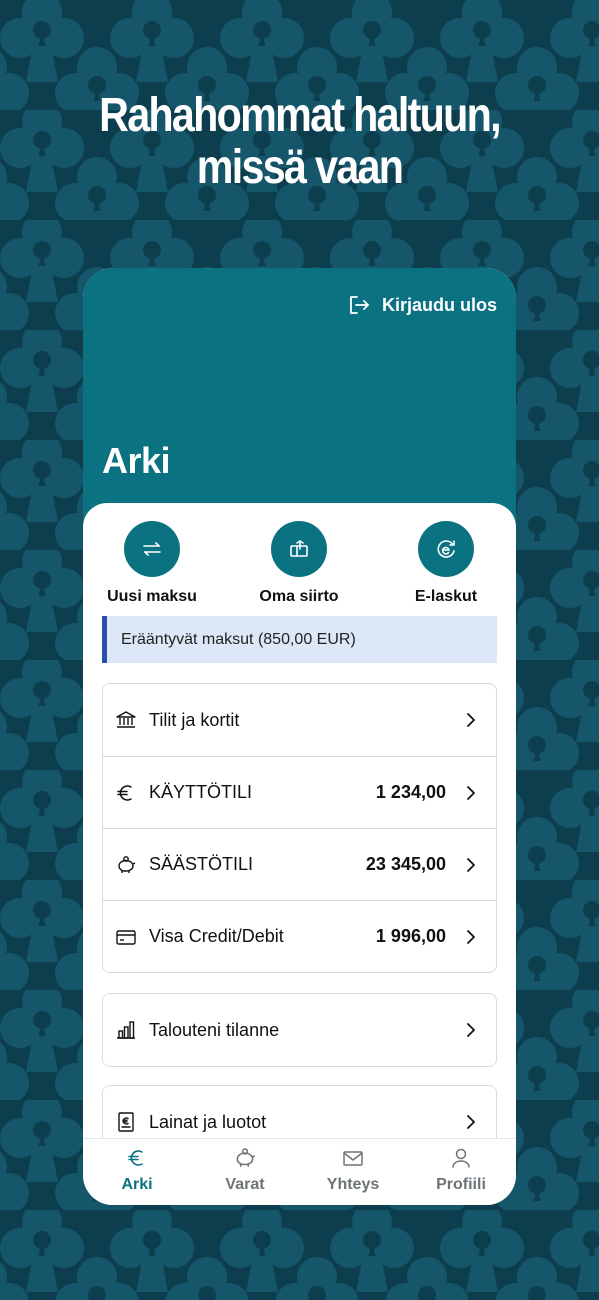  What do you see at coordinates (446, 596) in the screenshot?
I see `e-invoices-label: E-laskut` at bounding box center [446, 596].